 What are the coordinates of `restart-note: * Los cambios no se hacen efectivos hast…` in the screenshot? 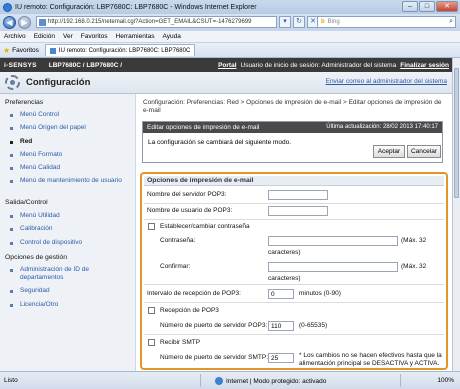 It's located at (370, 359).